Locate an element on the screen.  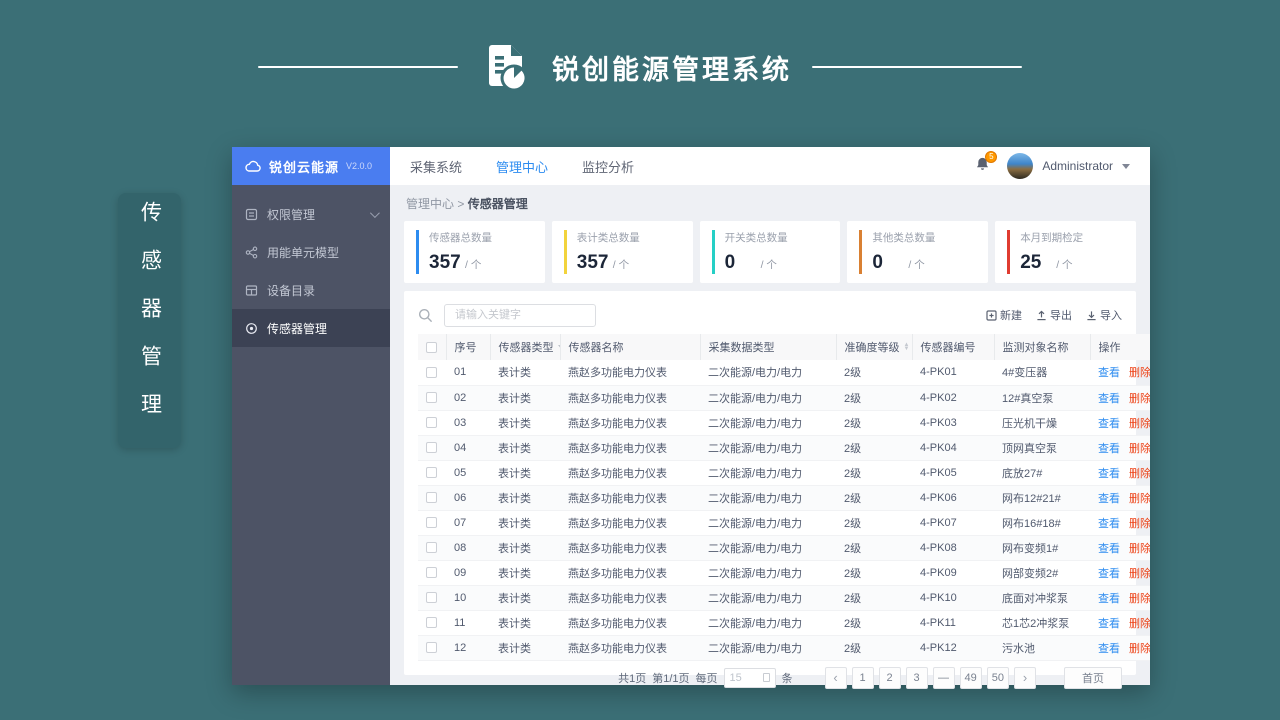
page-size-select: 15 is located at coordinates (749, 677).